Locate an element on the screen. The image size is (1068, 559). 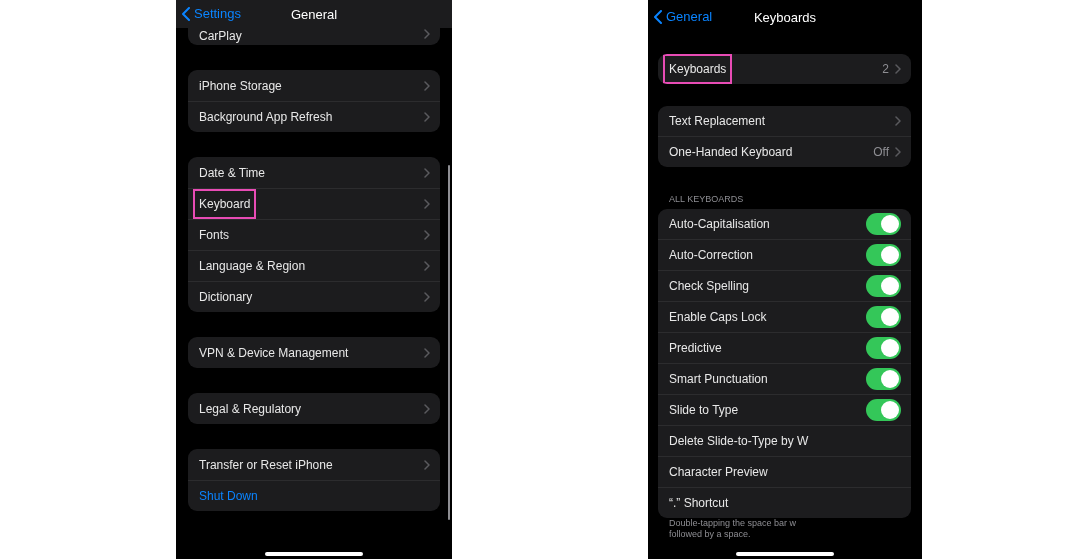
settings-row: Text Replacement is located at coordinates (784, 121).